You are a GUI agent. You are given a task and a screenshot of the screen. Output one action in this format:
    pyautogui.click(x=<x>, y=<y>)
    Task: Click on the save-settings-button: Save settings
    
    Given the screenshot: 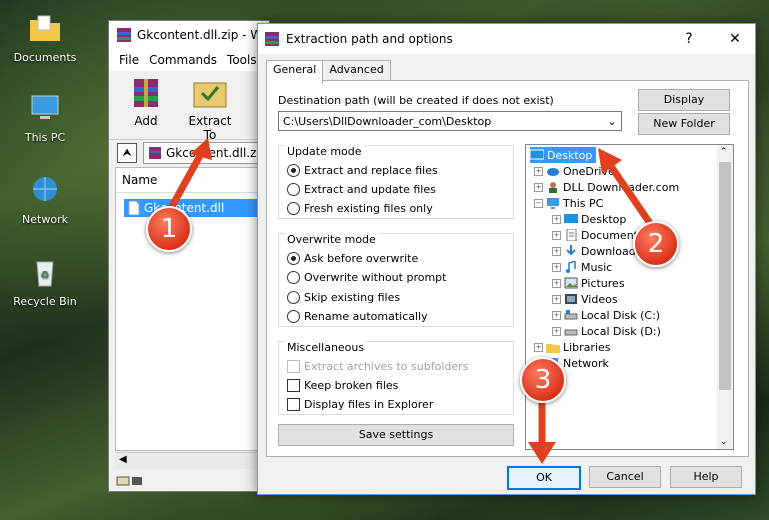 What is the action you would take?
    pyautogui.click(x=396, y=435)
    